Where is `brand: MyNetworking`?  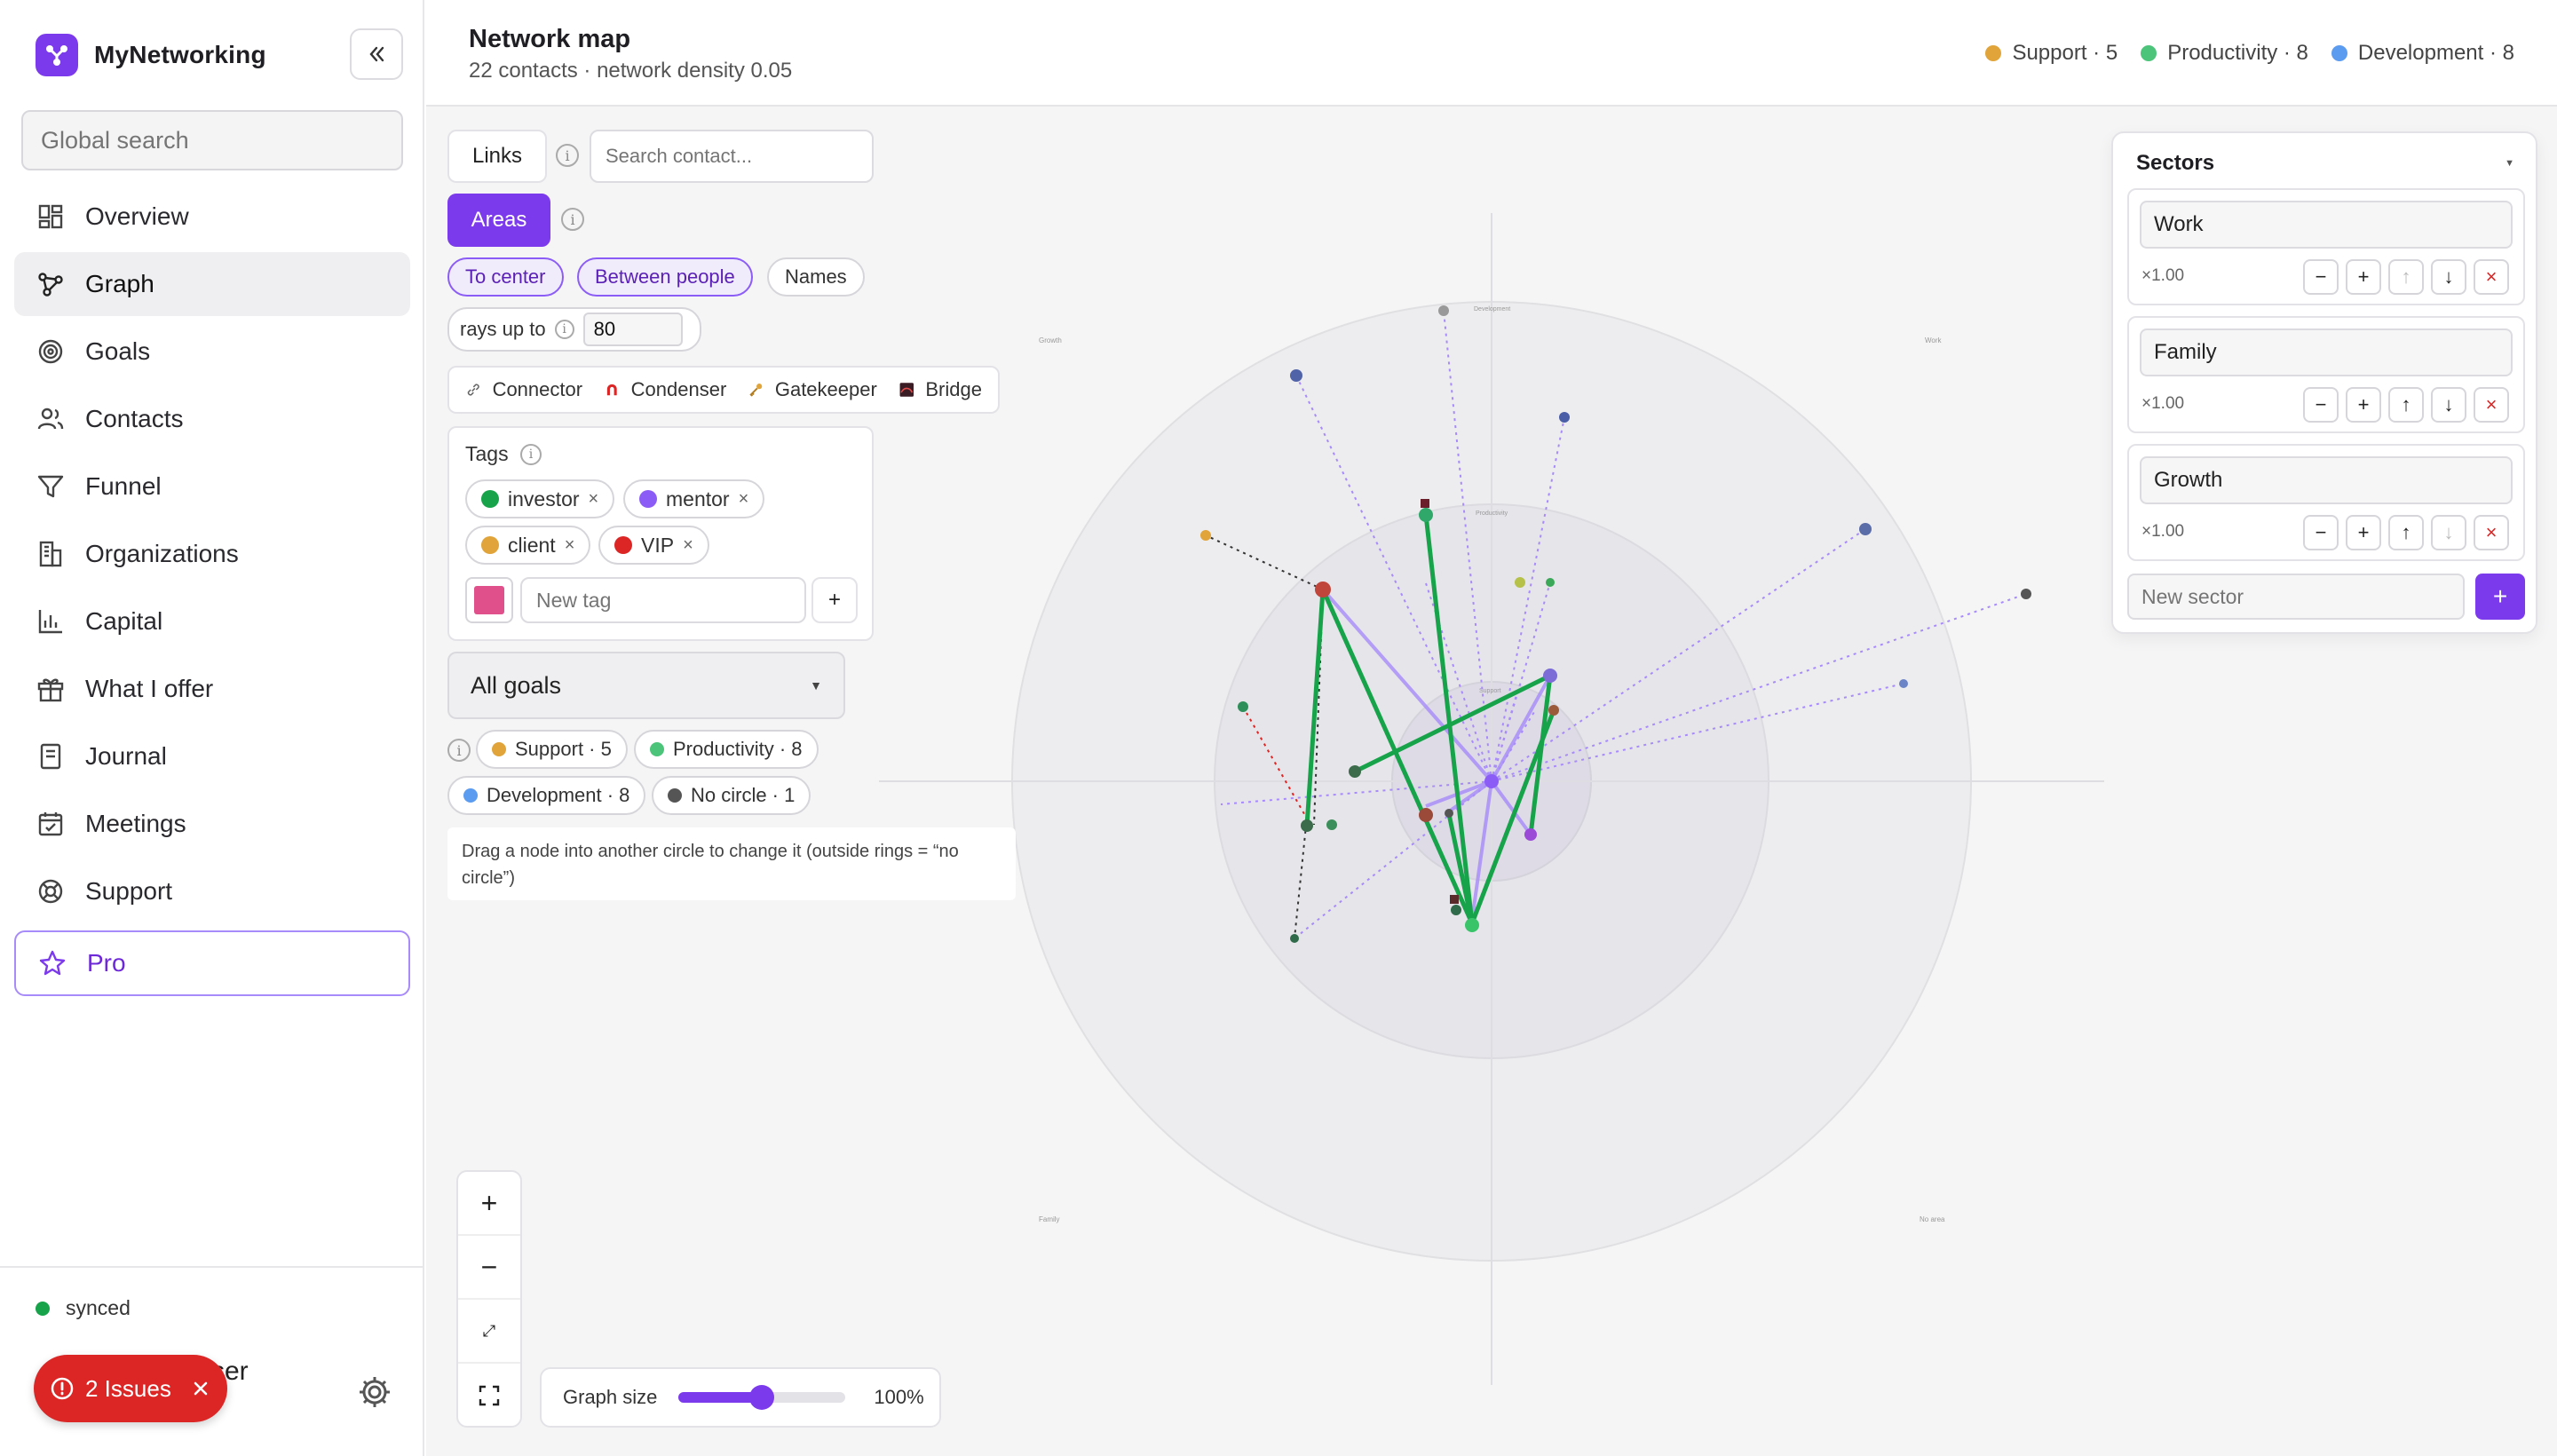 brand: MyNetworking is located at coordinates (151, 55).